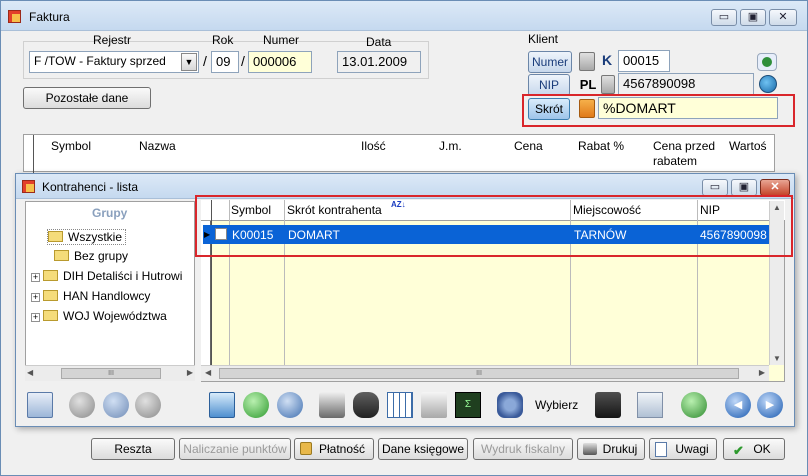  Describe the element at coordinates (753, 17) in the screenshot. I see `maximize-button: ▣` at that location.